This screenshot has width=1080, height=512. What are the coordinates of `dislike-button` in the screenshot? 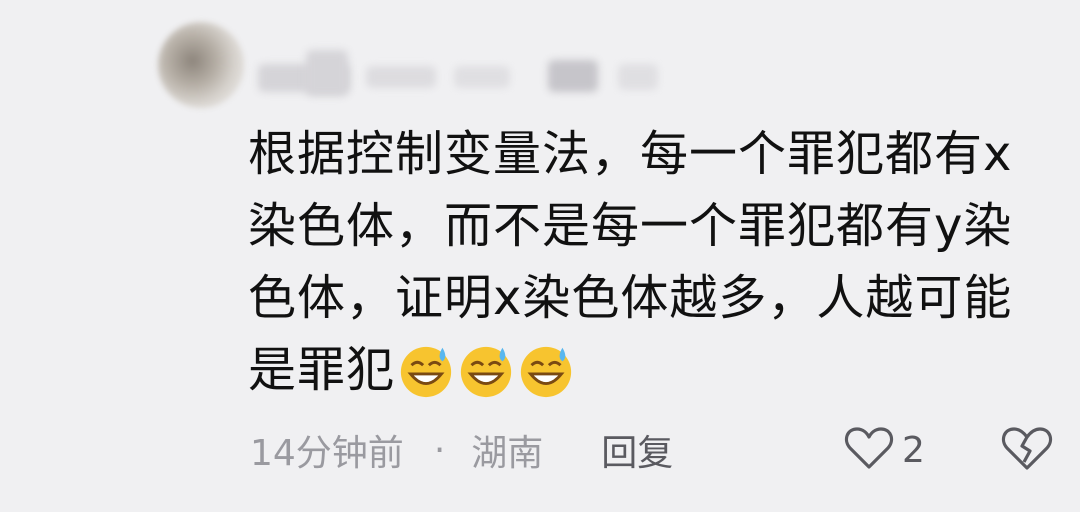 It's located at (1027, 450).